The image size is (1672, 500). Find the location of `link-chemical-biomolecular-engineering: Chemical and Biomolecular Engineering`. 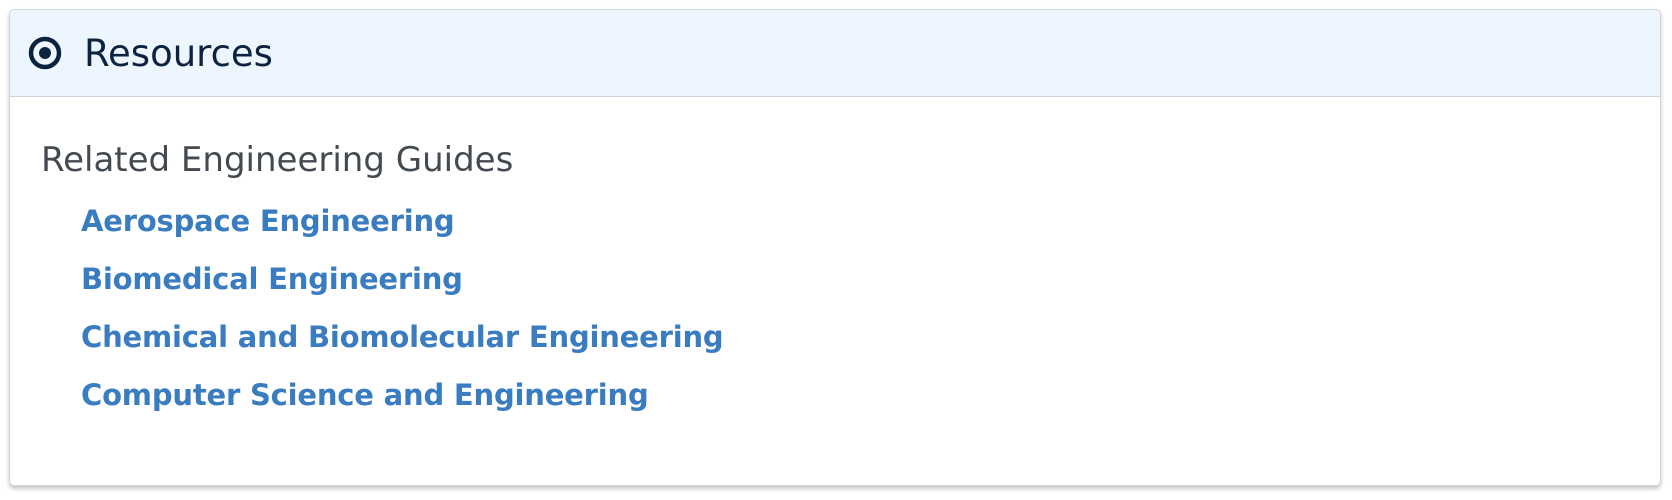

link-chemical-biomolecular-engineering: Chemical and Biomolecular Engineering is located at coordinates (402, 337).